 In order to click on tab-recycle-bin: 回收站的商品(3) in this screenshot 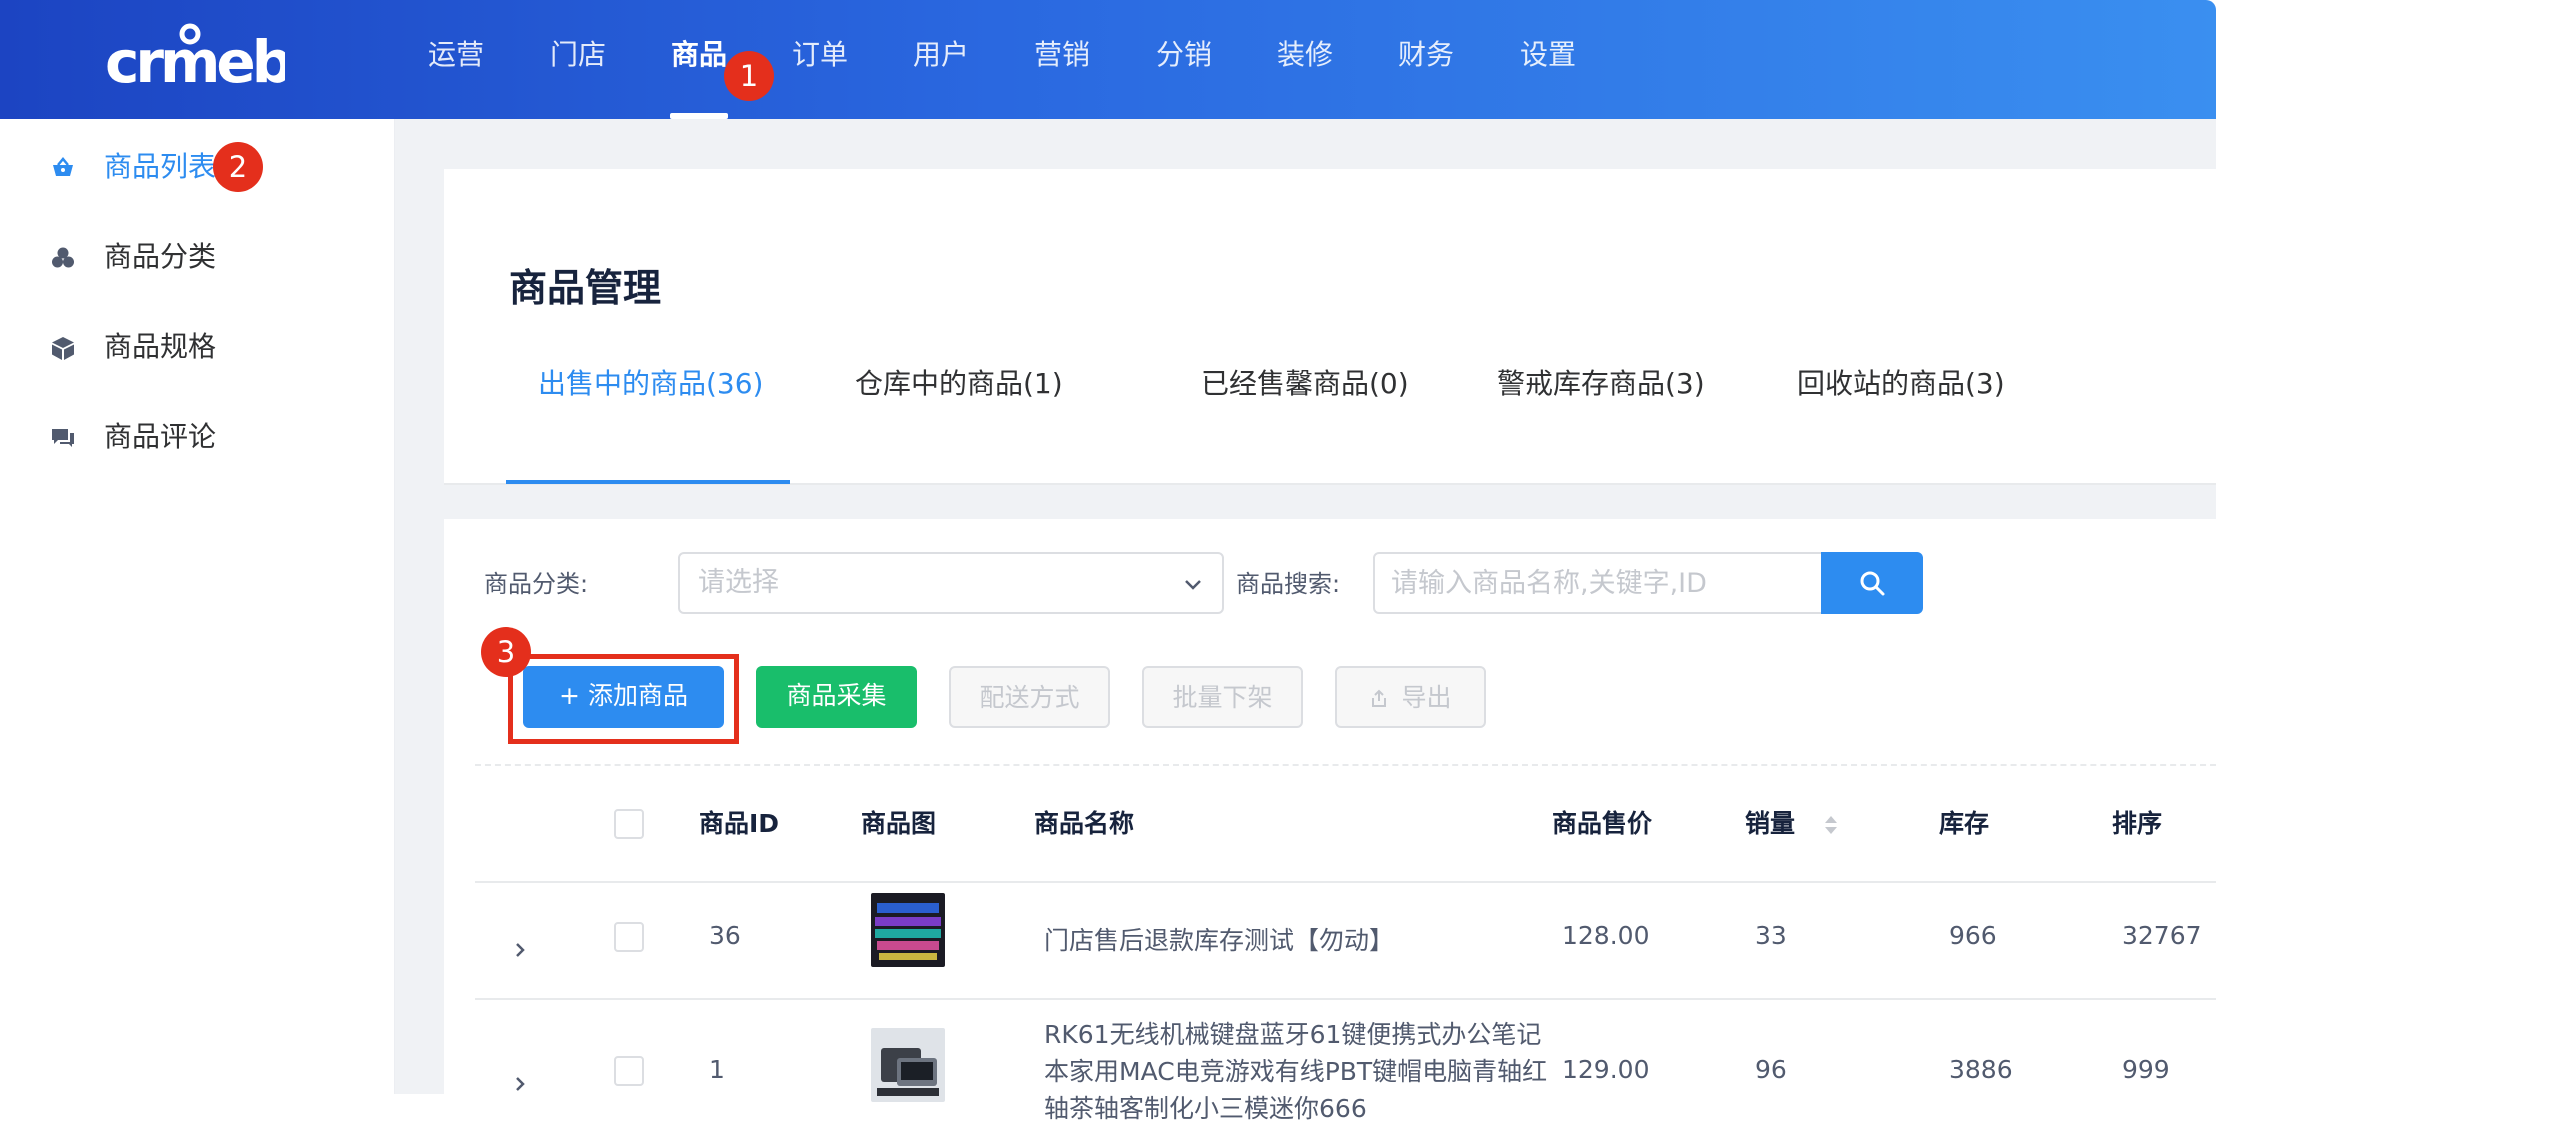, I will do `click(1901, 384)`.